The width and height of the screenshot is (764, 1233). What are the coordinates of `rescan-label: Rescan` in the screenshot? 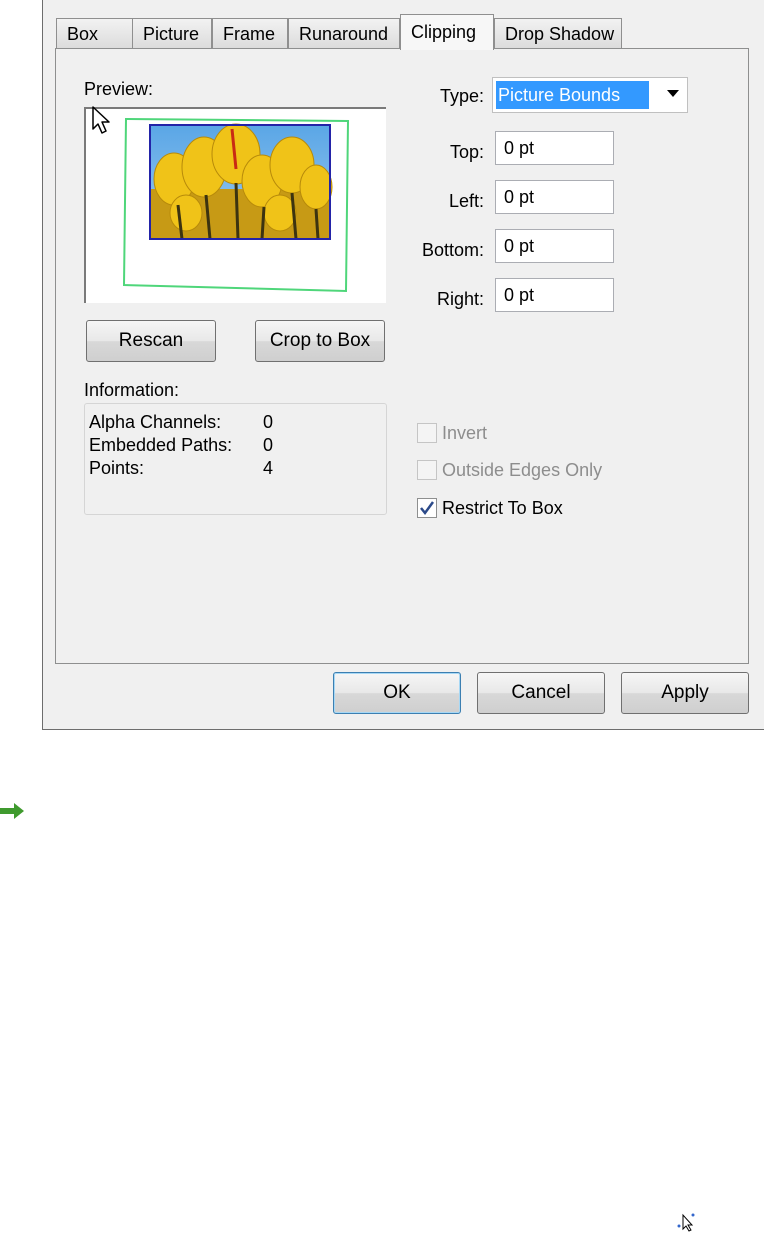 It's located at (151, 340).